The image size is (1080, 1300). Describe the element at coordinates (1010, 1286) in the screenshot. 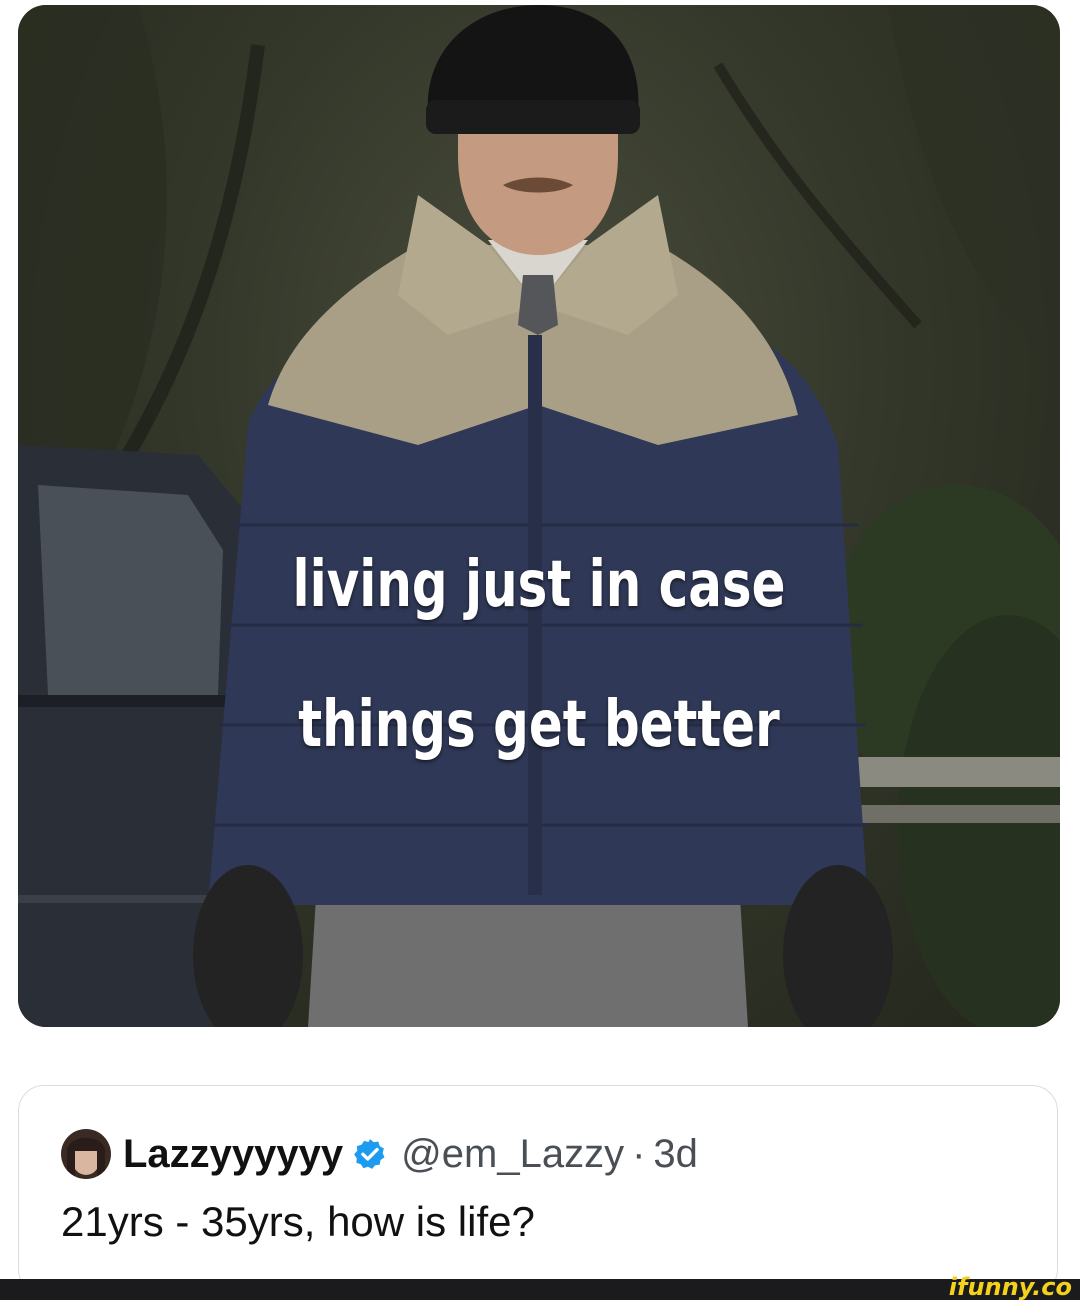

I see `ifunny-watermark: ifunny.co` at that location.